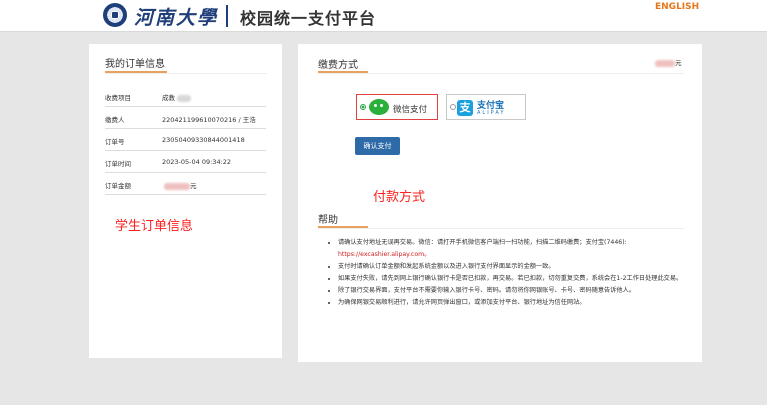 The height and width of the screenshot is (405, 767). What do you see at coordinates (203, 140) in the screenshot?
I see `order-row-value: 23050409330844001418` at bounding box center [203, 140].